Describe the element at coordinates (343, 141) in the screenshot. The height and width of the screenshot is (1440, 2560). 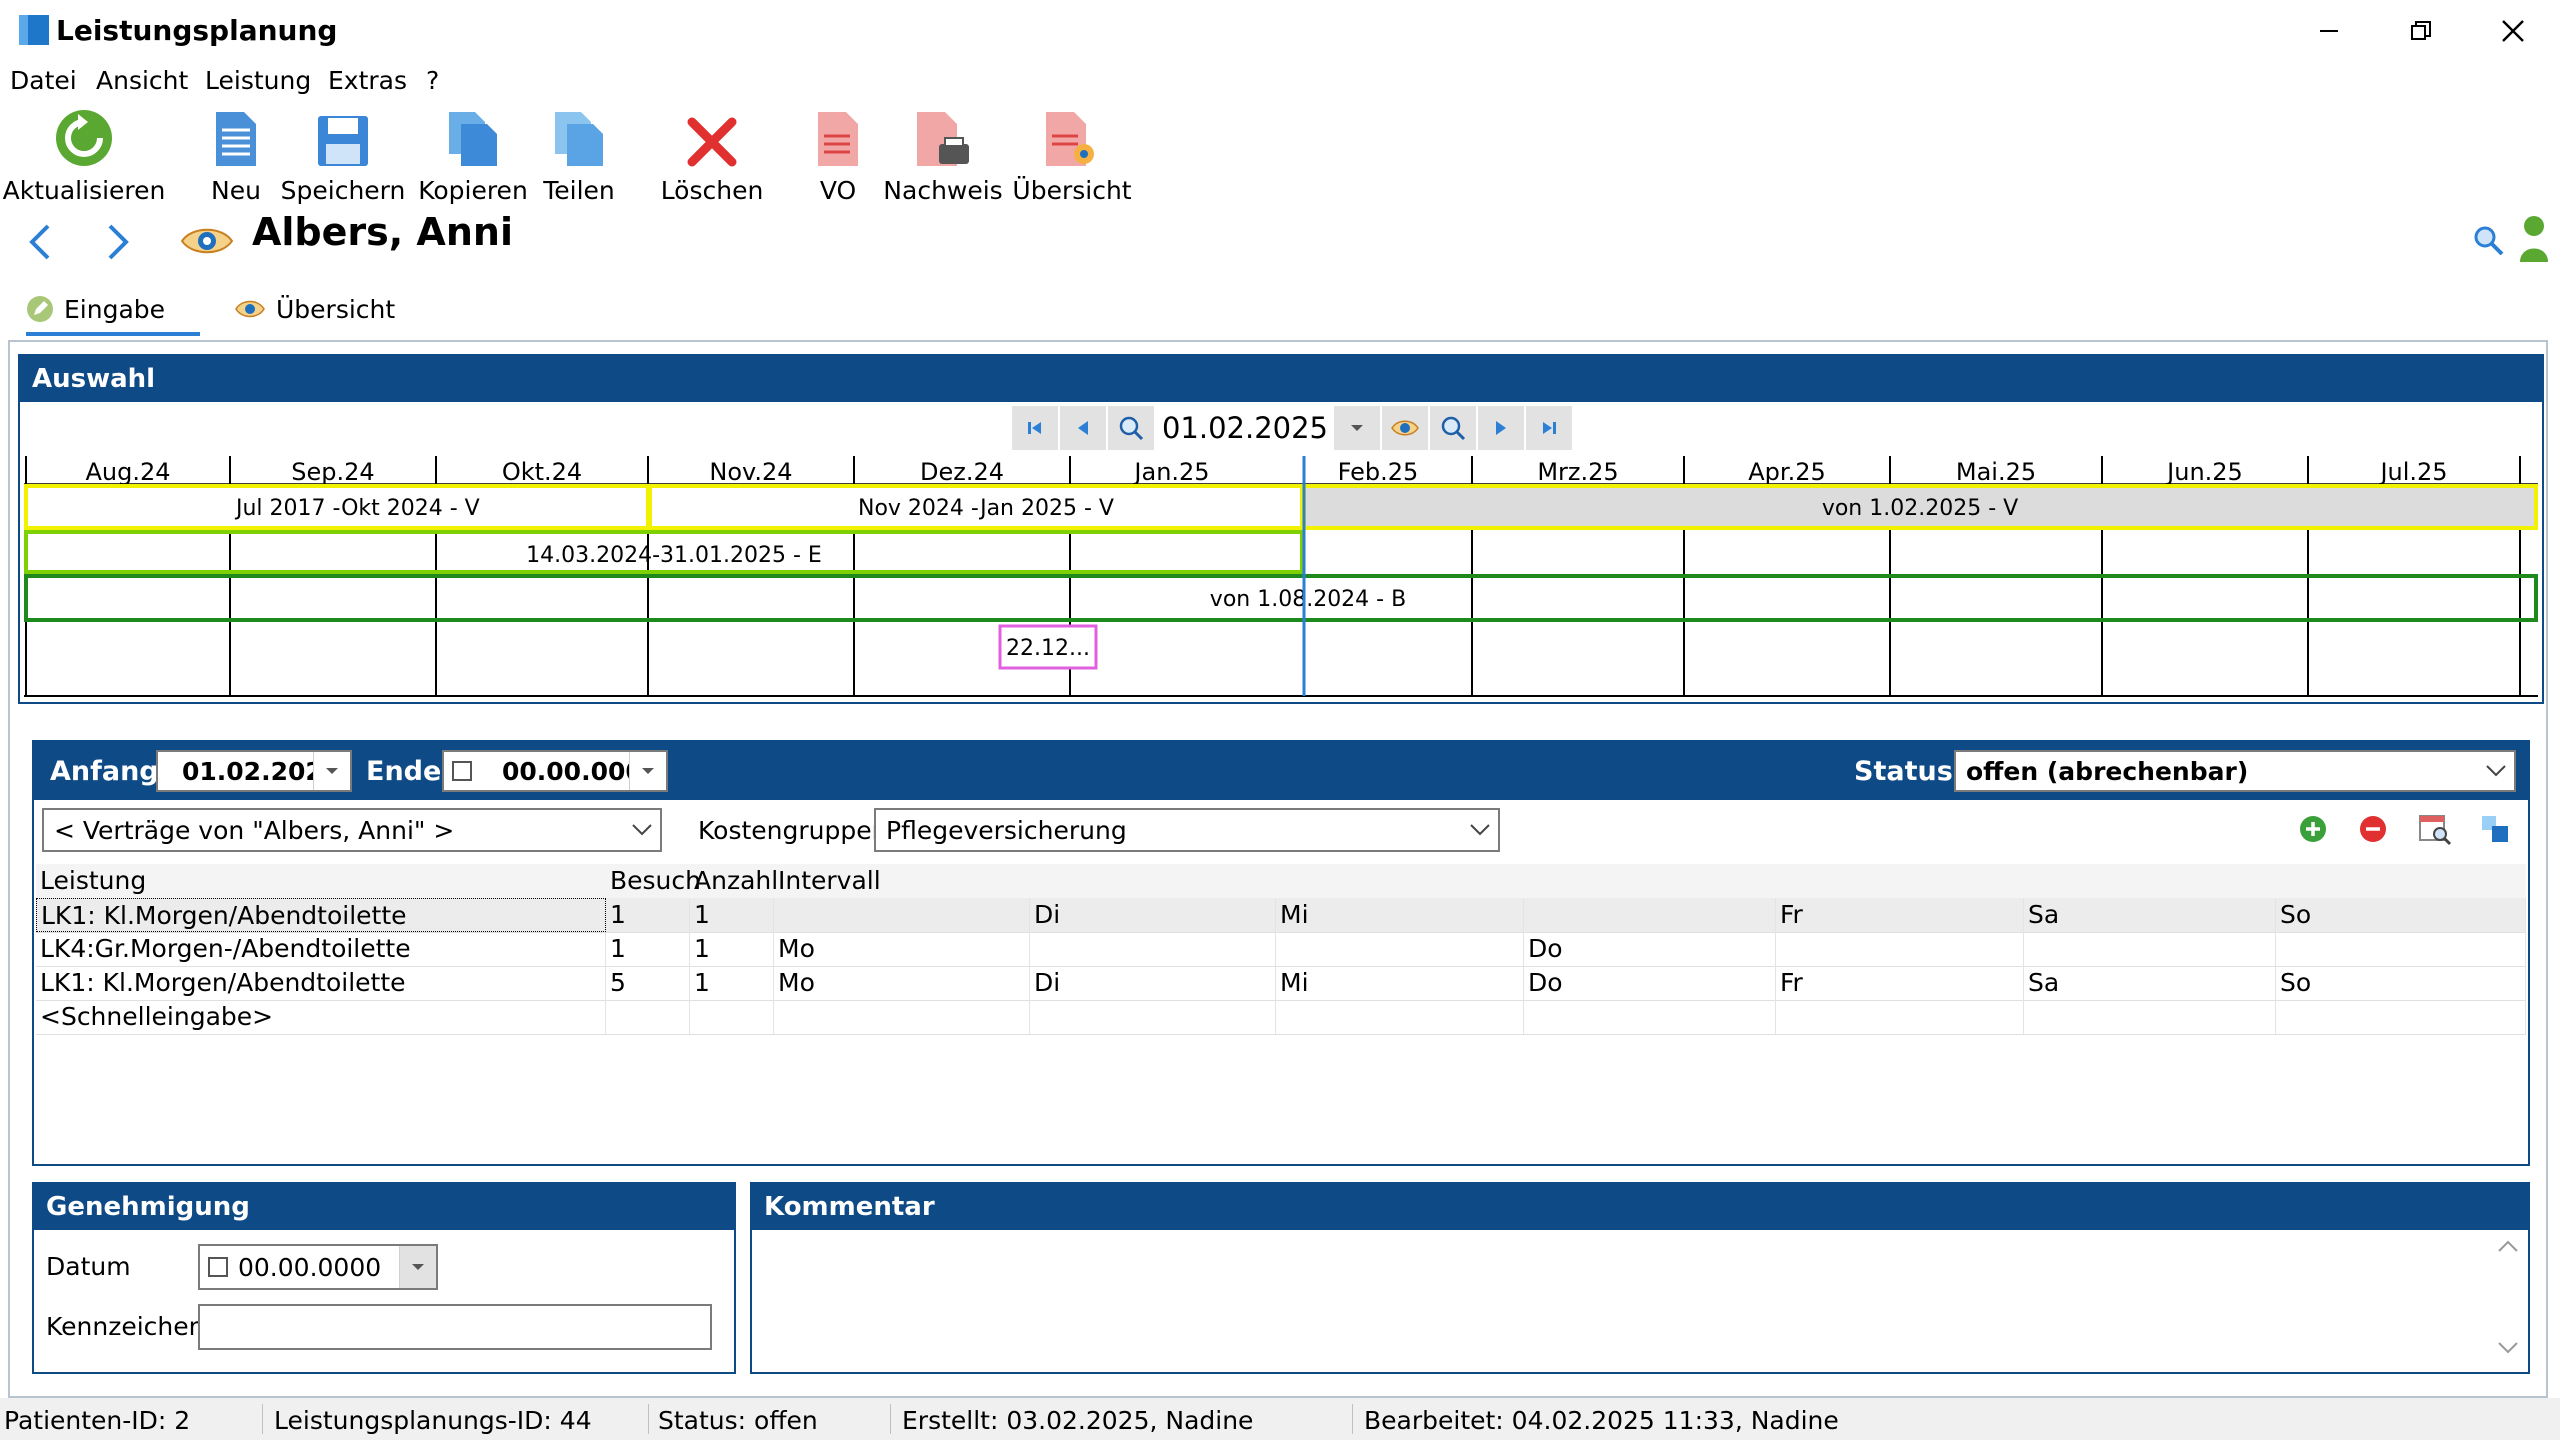
I see `save-icon` at that location.